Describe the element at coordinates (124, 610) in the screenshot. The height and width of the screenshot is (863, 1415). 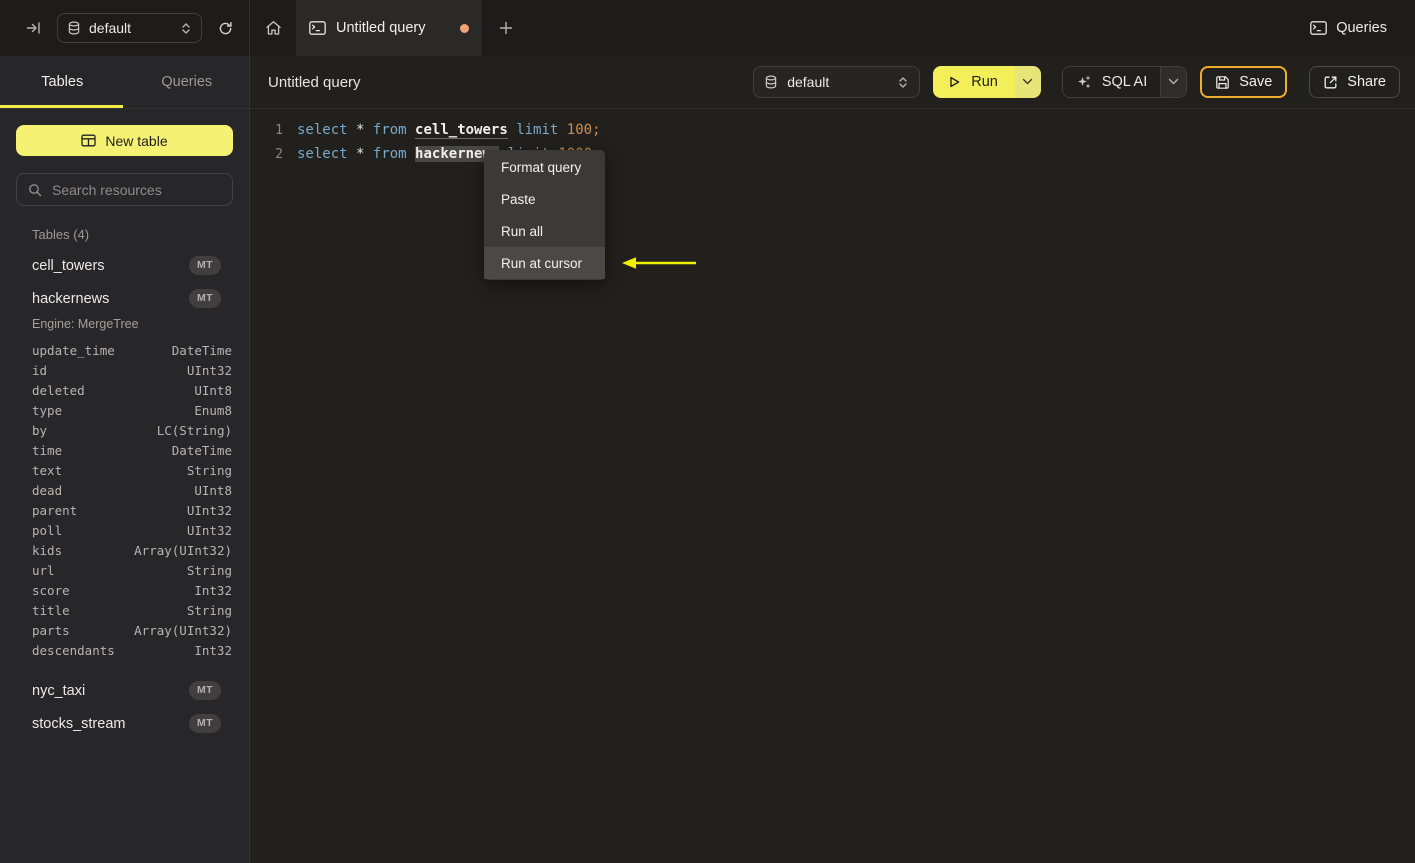
I see `column-row: title String` at that location.